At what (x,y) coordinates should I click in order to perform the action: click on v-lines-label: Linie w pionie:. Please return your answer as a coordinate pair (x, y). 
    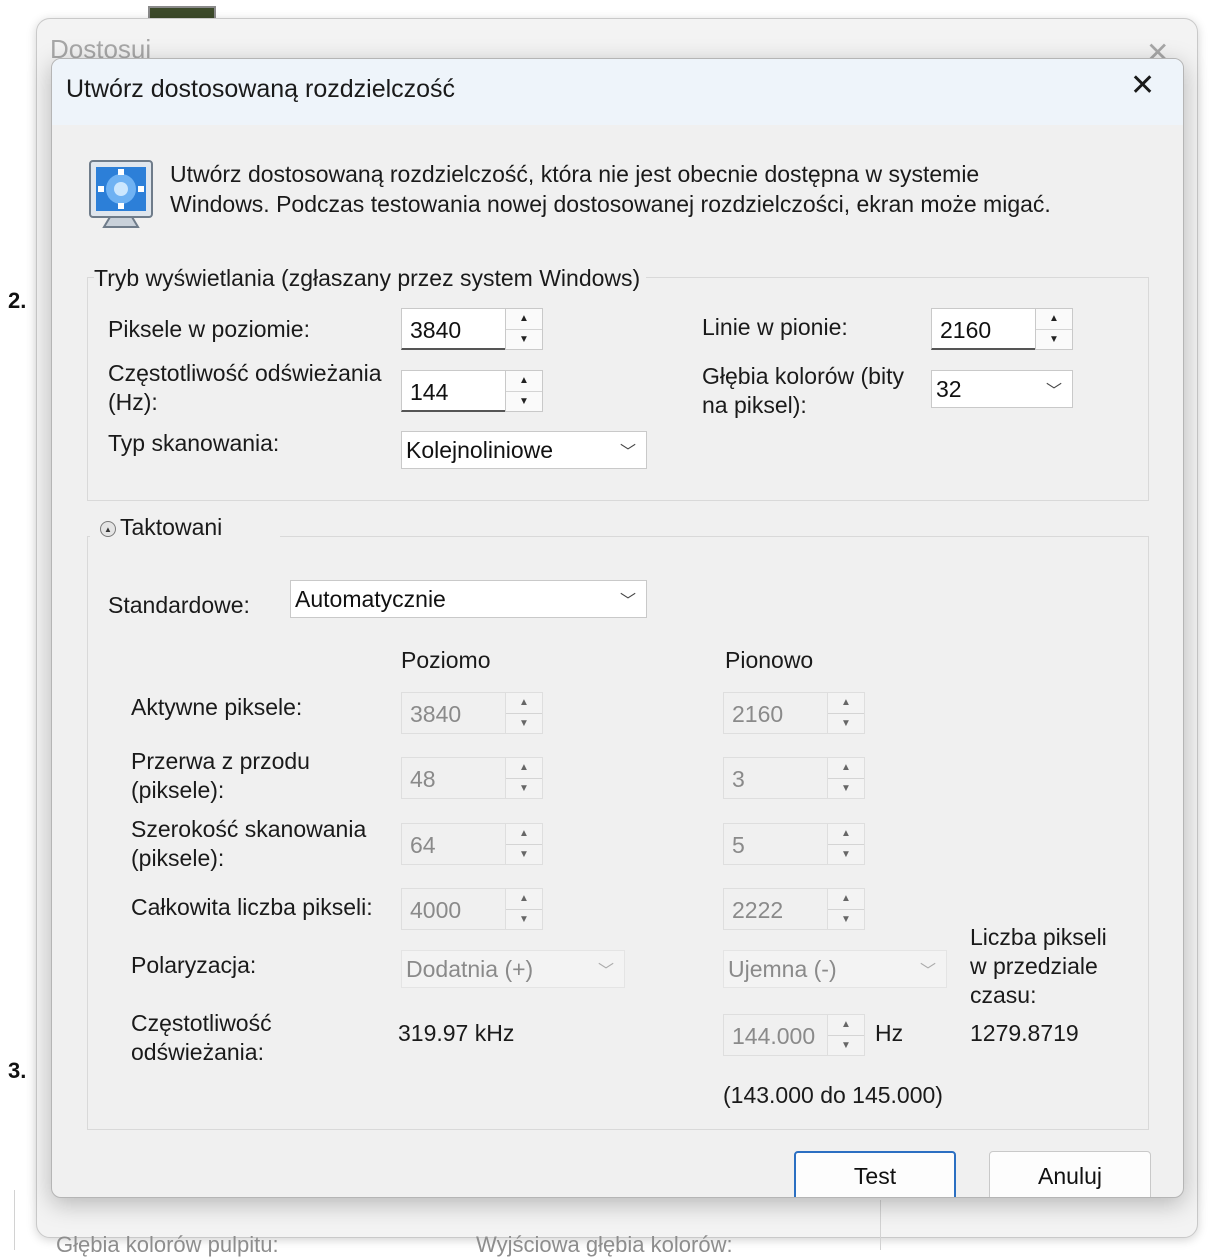
    Looking at the image, I should click on (775, 327).